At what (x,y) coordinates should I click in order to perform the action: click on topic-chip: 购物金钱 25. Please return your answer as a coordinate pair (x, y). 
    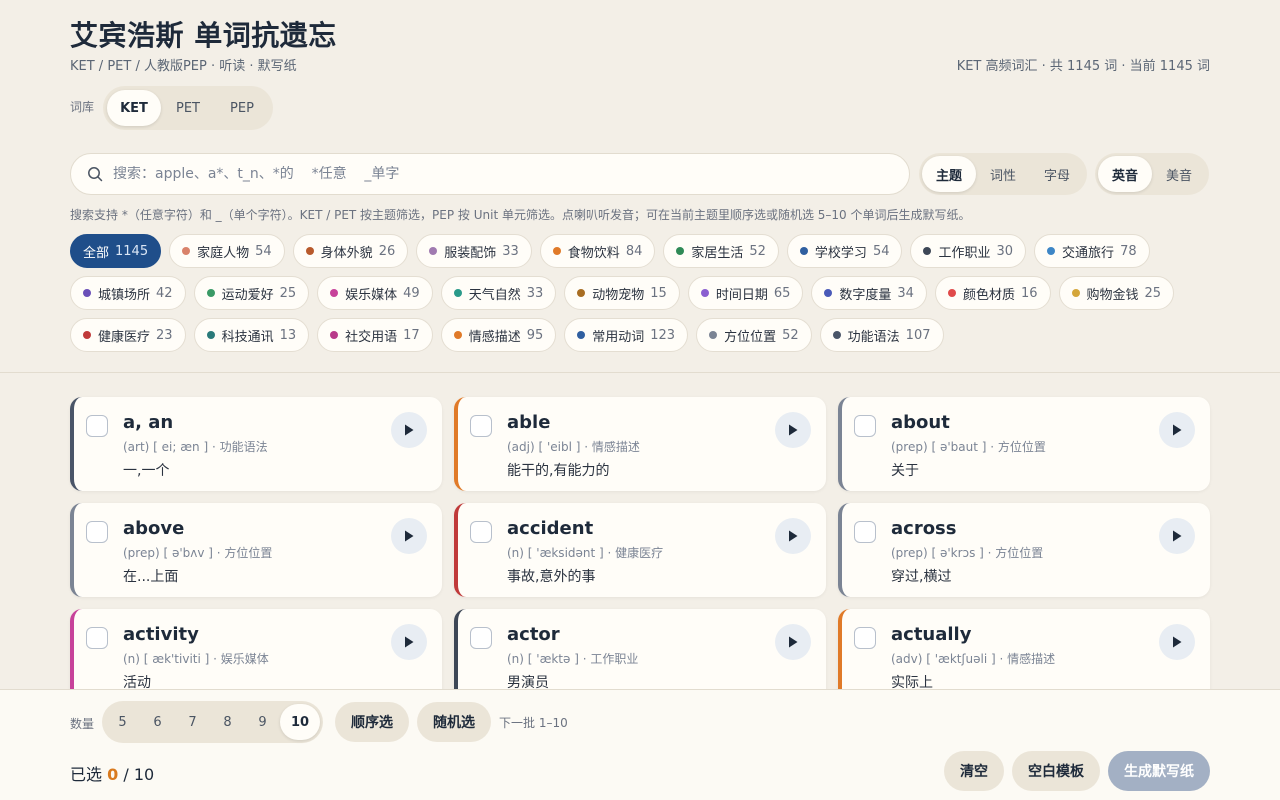
    Looking at the image, I should click on (1116, 293).